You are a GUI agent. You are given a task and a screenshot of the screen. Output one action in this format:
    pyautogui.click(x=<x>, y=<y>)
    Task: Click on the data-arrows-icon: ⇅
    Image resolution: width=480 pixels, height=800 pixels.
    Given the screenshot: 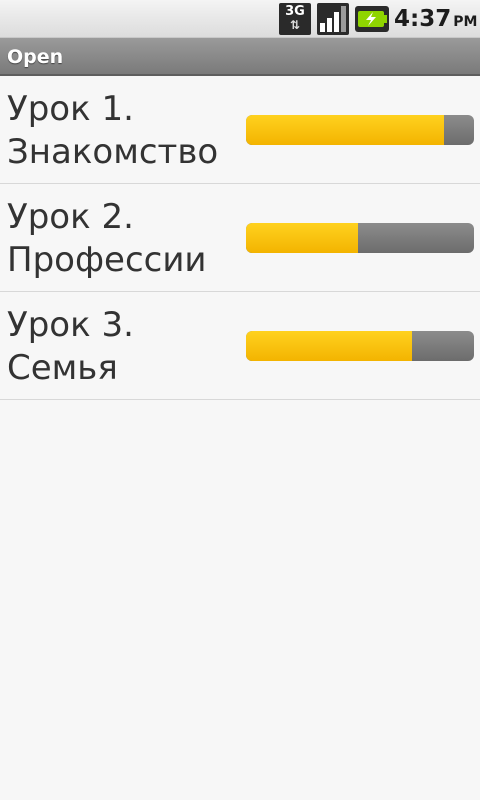 What is the action you would take?
    pyautogui.click(x=295, y=25)
    